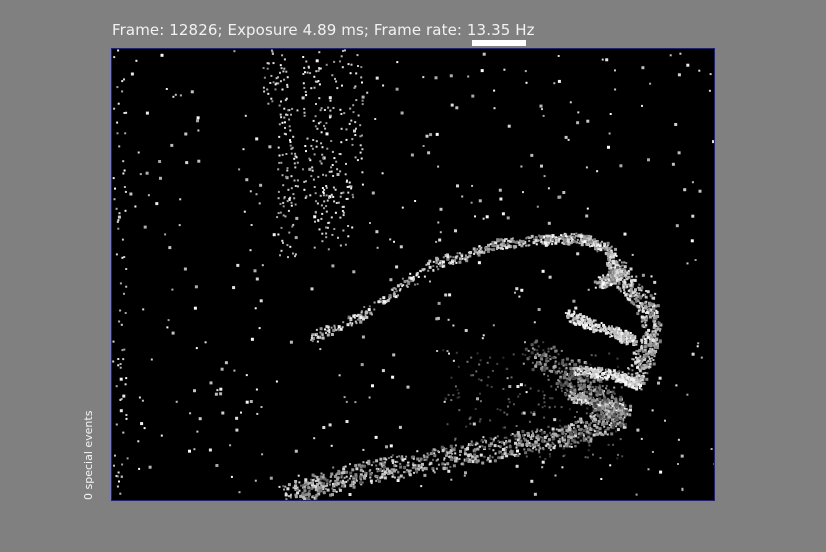 This screenshot has width=826, height=552. Describe the element at coordinates (499, 43) in the screenshot. I see `frame-rate-indicator-bar` at that location.